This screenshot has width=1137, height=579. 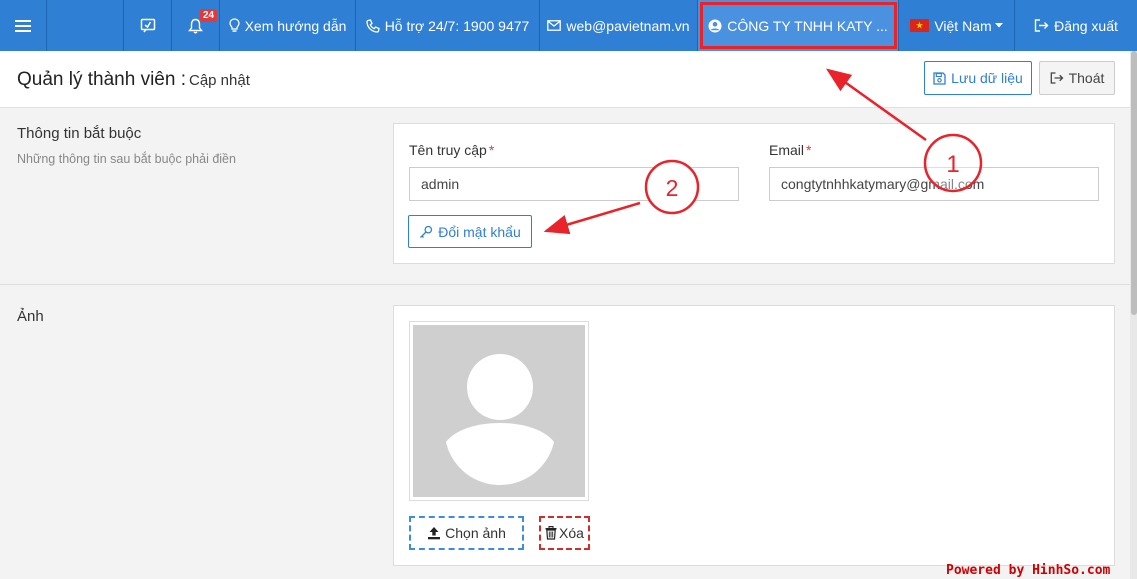 I want to click on logout-label: Đăng xuất, so click(x=1086, y=25).